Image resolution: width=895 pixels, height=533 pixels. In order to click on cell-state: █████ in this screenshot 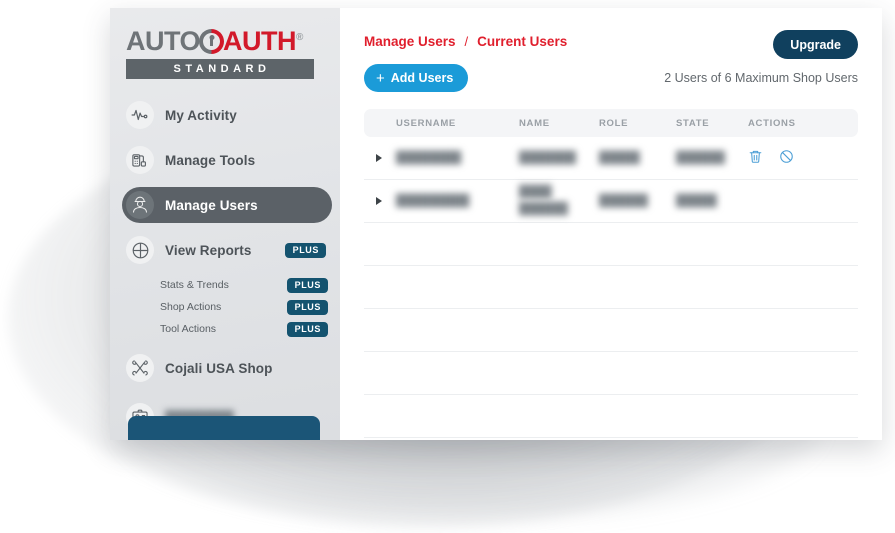, I will do `click(696, 200)`.